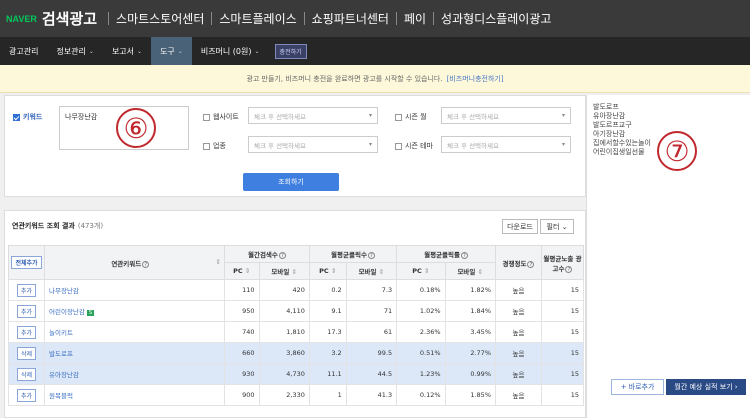 Image resolution: width=750 pixels, height=418 pixels. What do you see at coordinates (134, 353) in the screenshot?
I see `keyword-cell: 발도로프` at bounding box center [134, 353].